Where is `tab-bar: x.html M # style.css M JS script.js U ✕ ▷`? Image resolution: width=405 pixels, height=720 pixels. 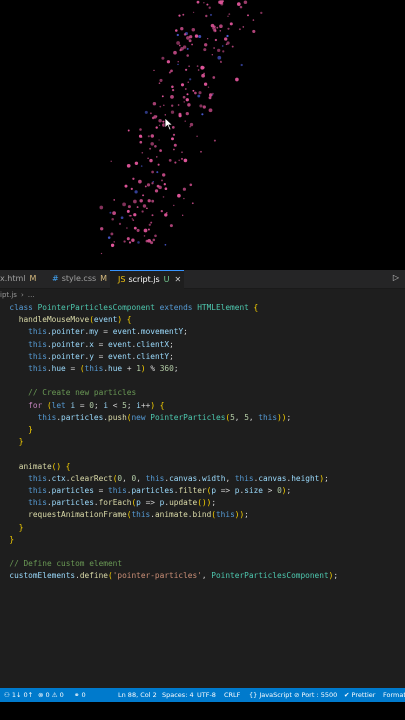
tab-bar: x.html M # style.css M JS script.js U ✕ ▷ is located at coordinates (202, 279).